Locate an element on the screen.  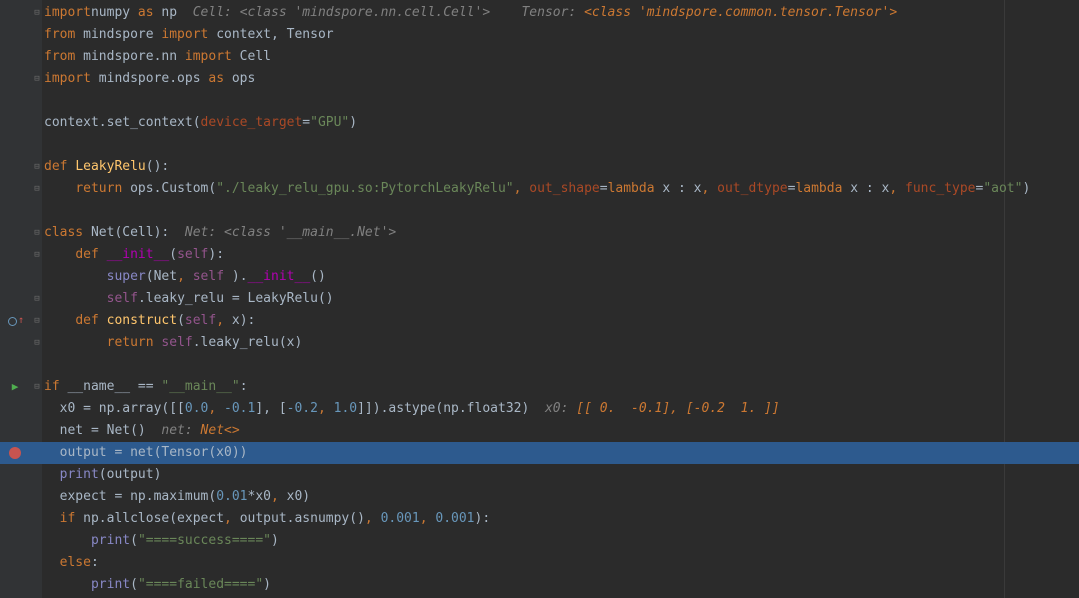
breakpoint-icon is located at coordinates (15, 453).